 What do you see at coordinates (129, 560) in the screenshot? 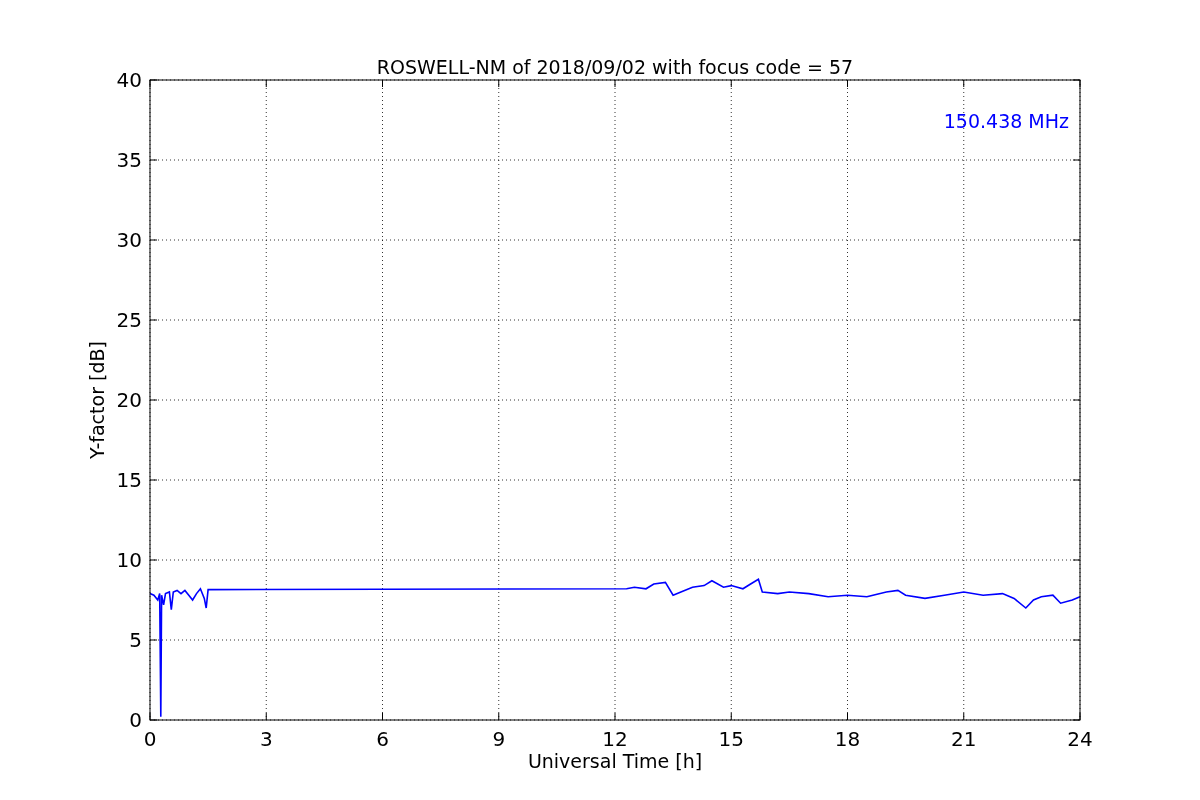
I see `y-tick-label: 10` at bounding box center [129, 560].